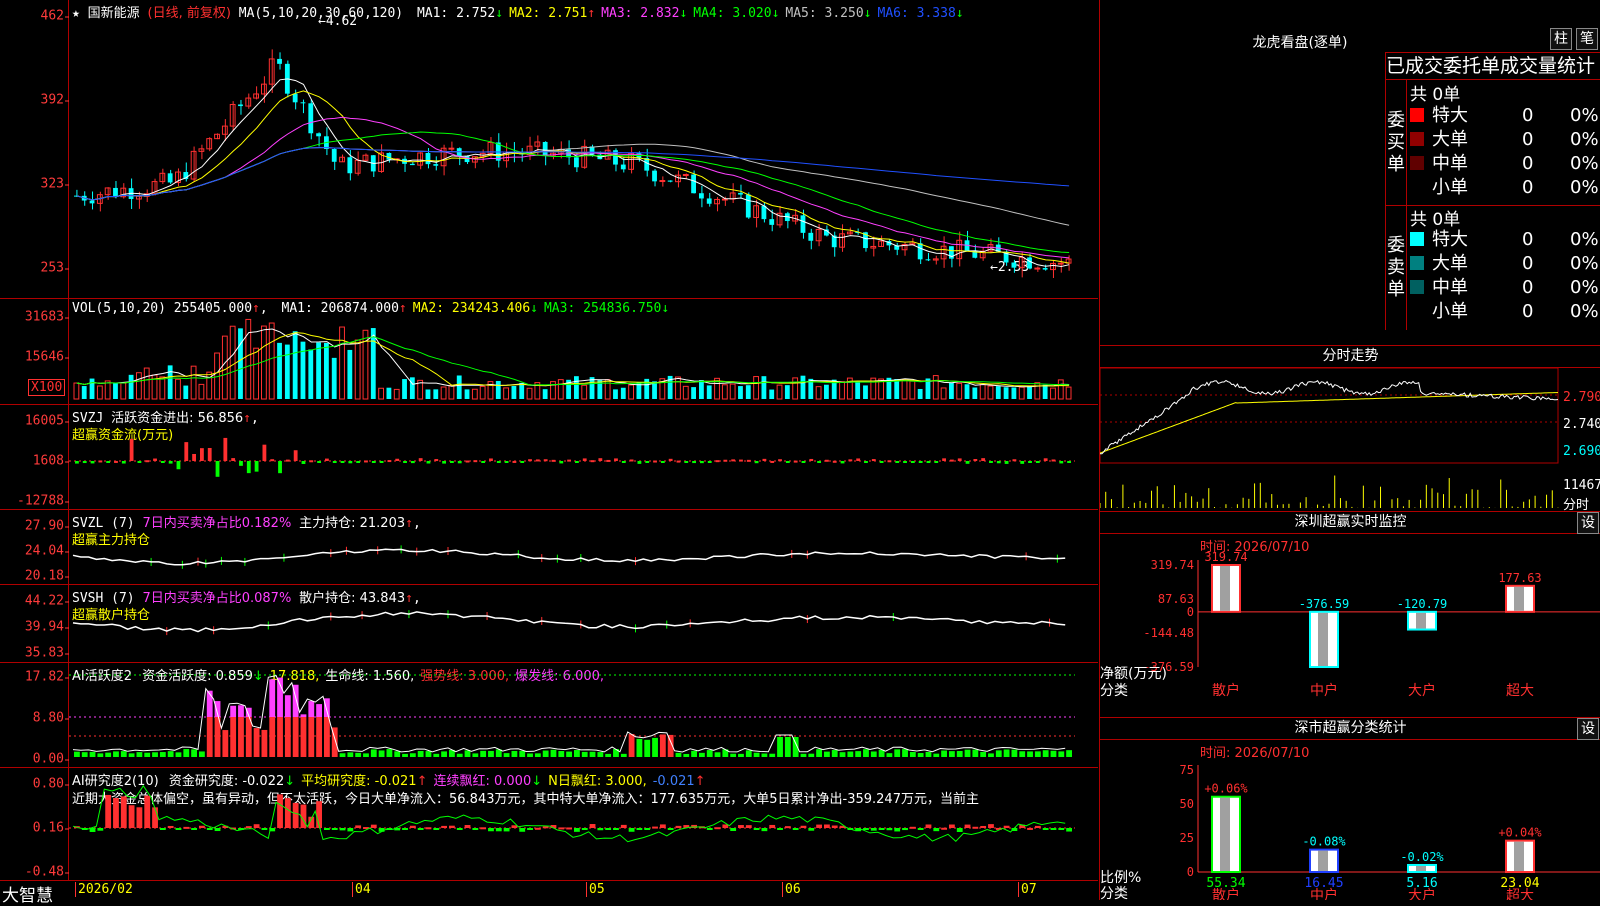  What do you see at coordinates (1519, 578) in the screenshot?
I see `monitor-value-label: 177.63` at bounding box center [1519, 578].